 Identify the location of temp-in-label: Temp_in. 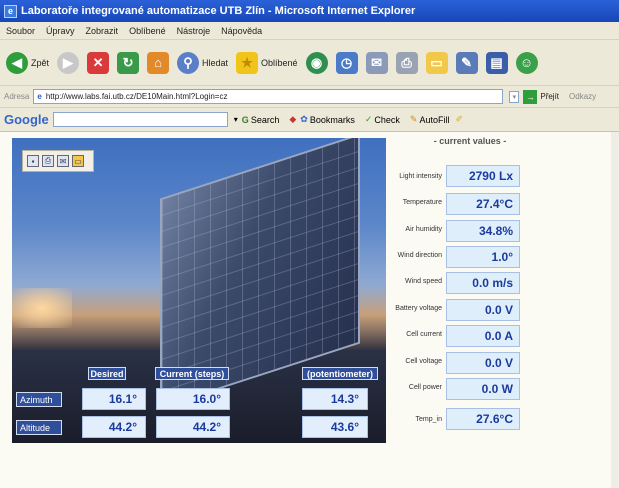
(428, 419).